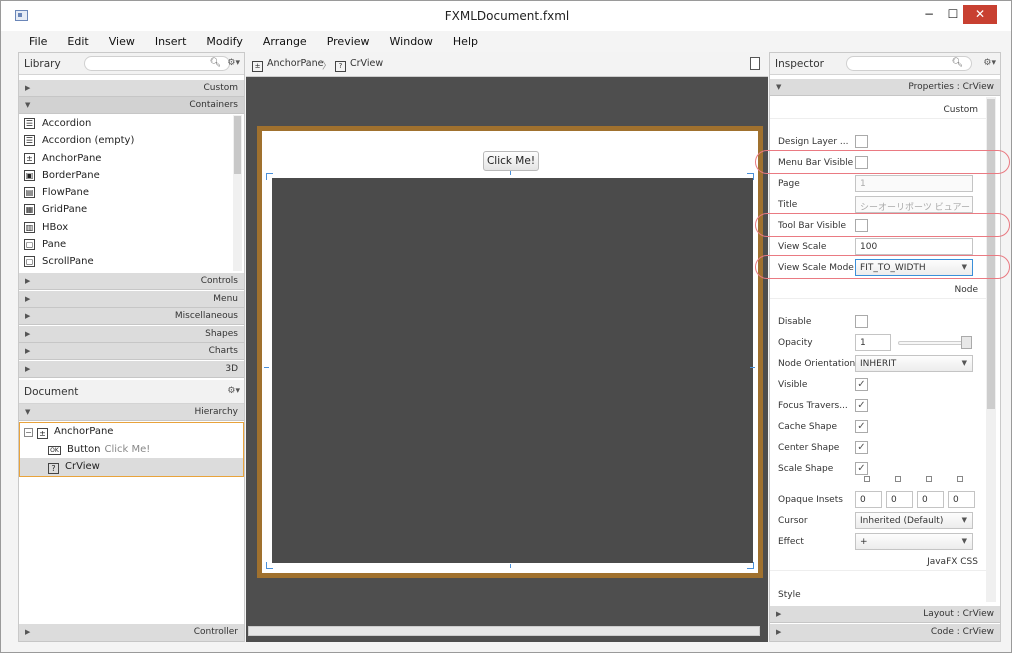 The width and height of the screenshot is (1012, 653). What do you see at coordinates (131, 123) in the screenshot?
I see `library-item: ☰ Accordion` at bounding box center [131, 123].